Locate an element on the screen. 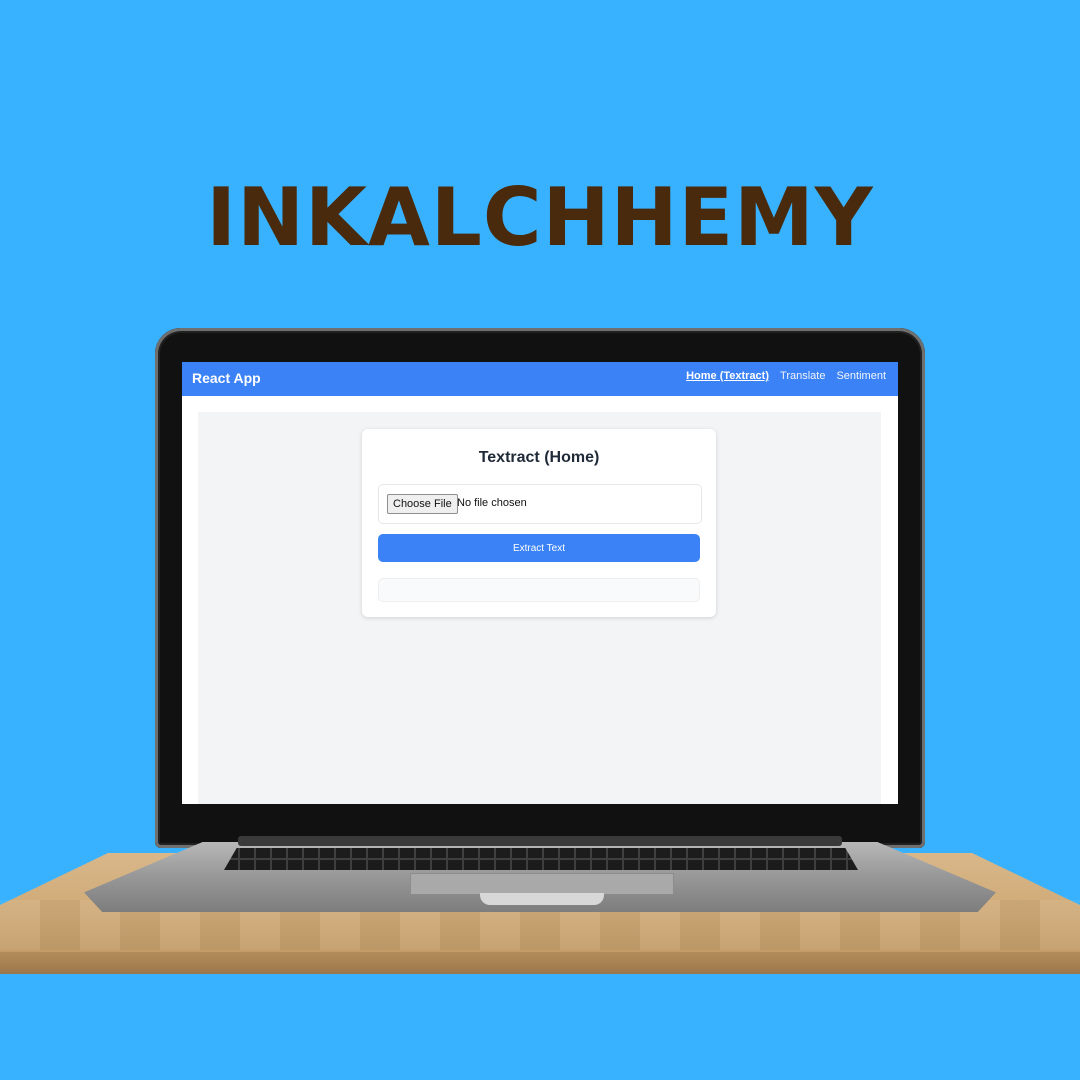 This screenshot has height=1080, width=1080. laptop-trackpad is located at coordinates (542, 884).